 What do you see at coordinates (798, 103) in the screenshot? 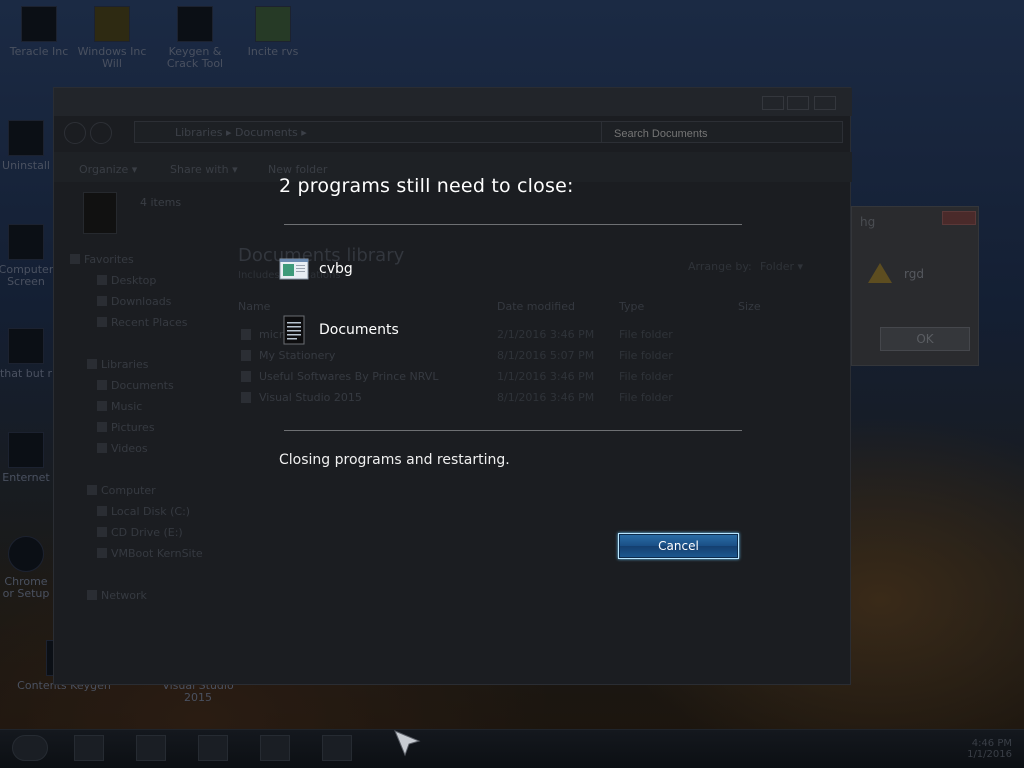
I see `maximize-button` at bounding box center [798, 103].